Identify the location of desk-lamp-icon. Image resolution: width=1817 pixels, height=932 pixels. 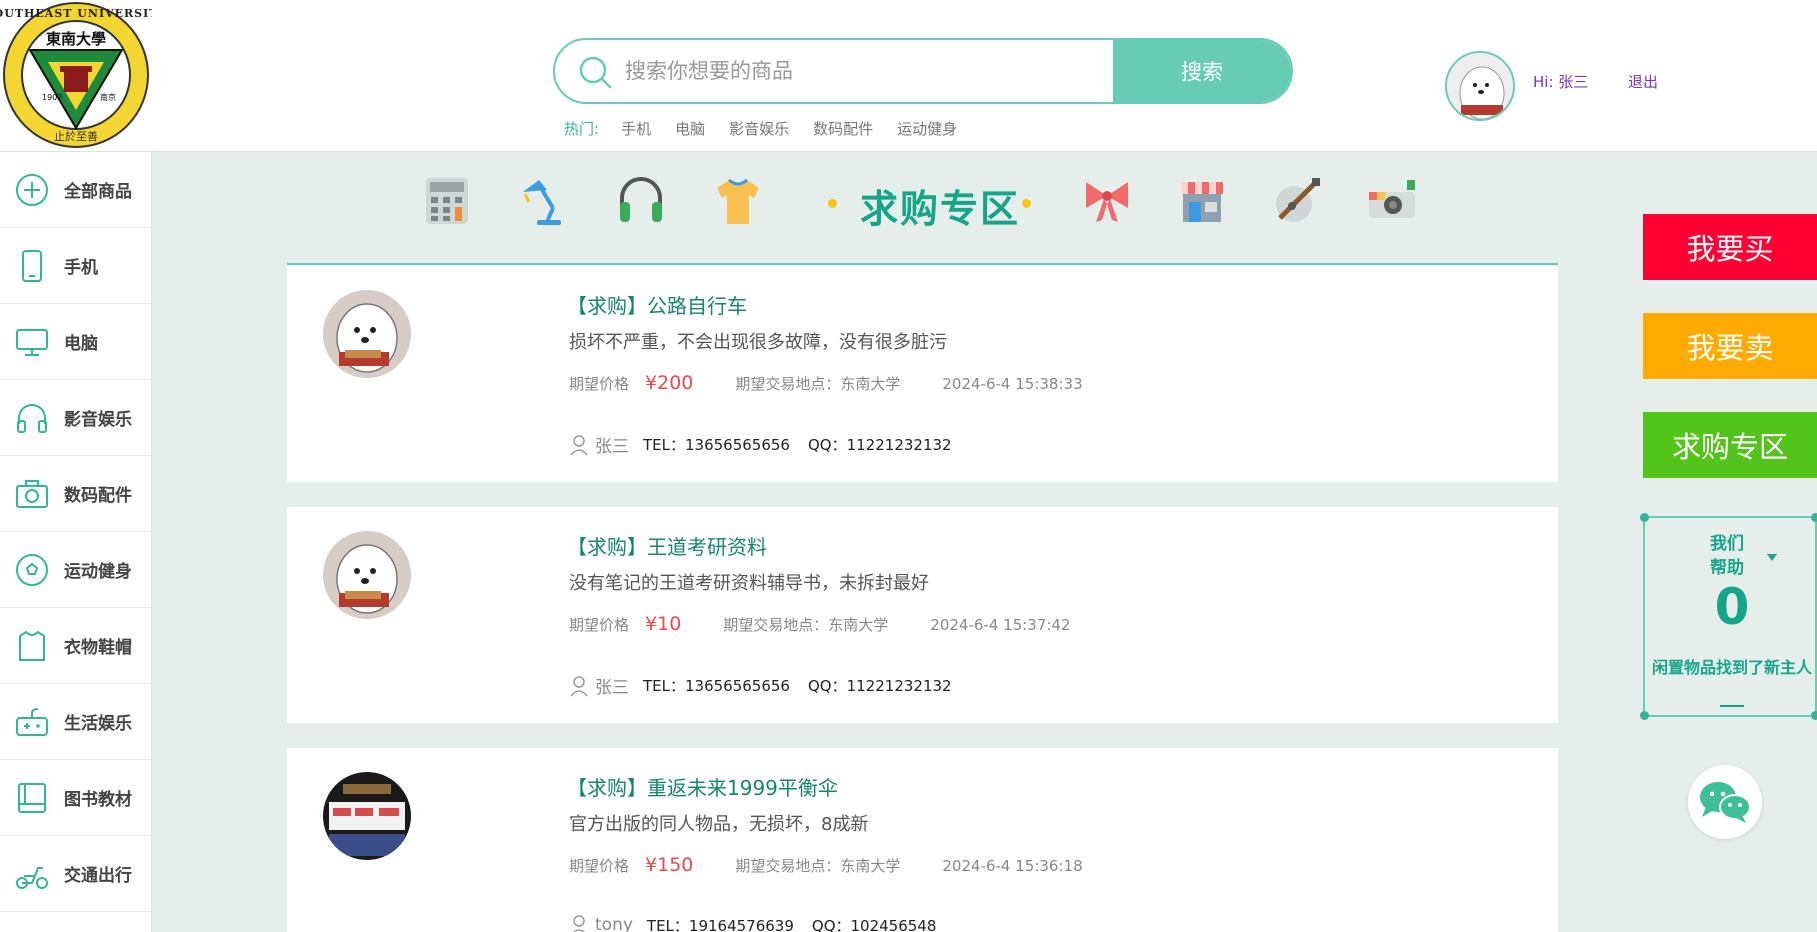
(544, 201).